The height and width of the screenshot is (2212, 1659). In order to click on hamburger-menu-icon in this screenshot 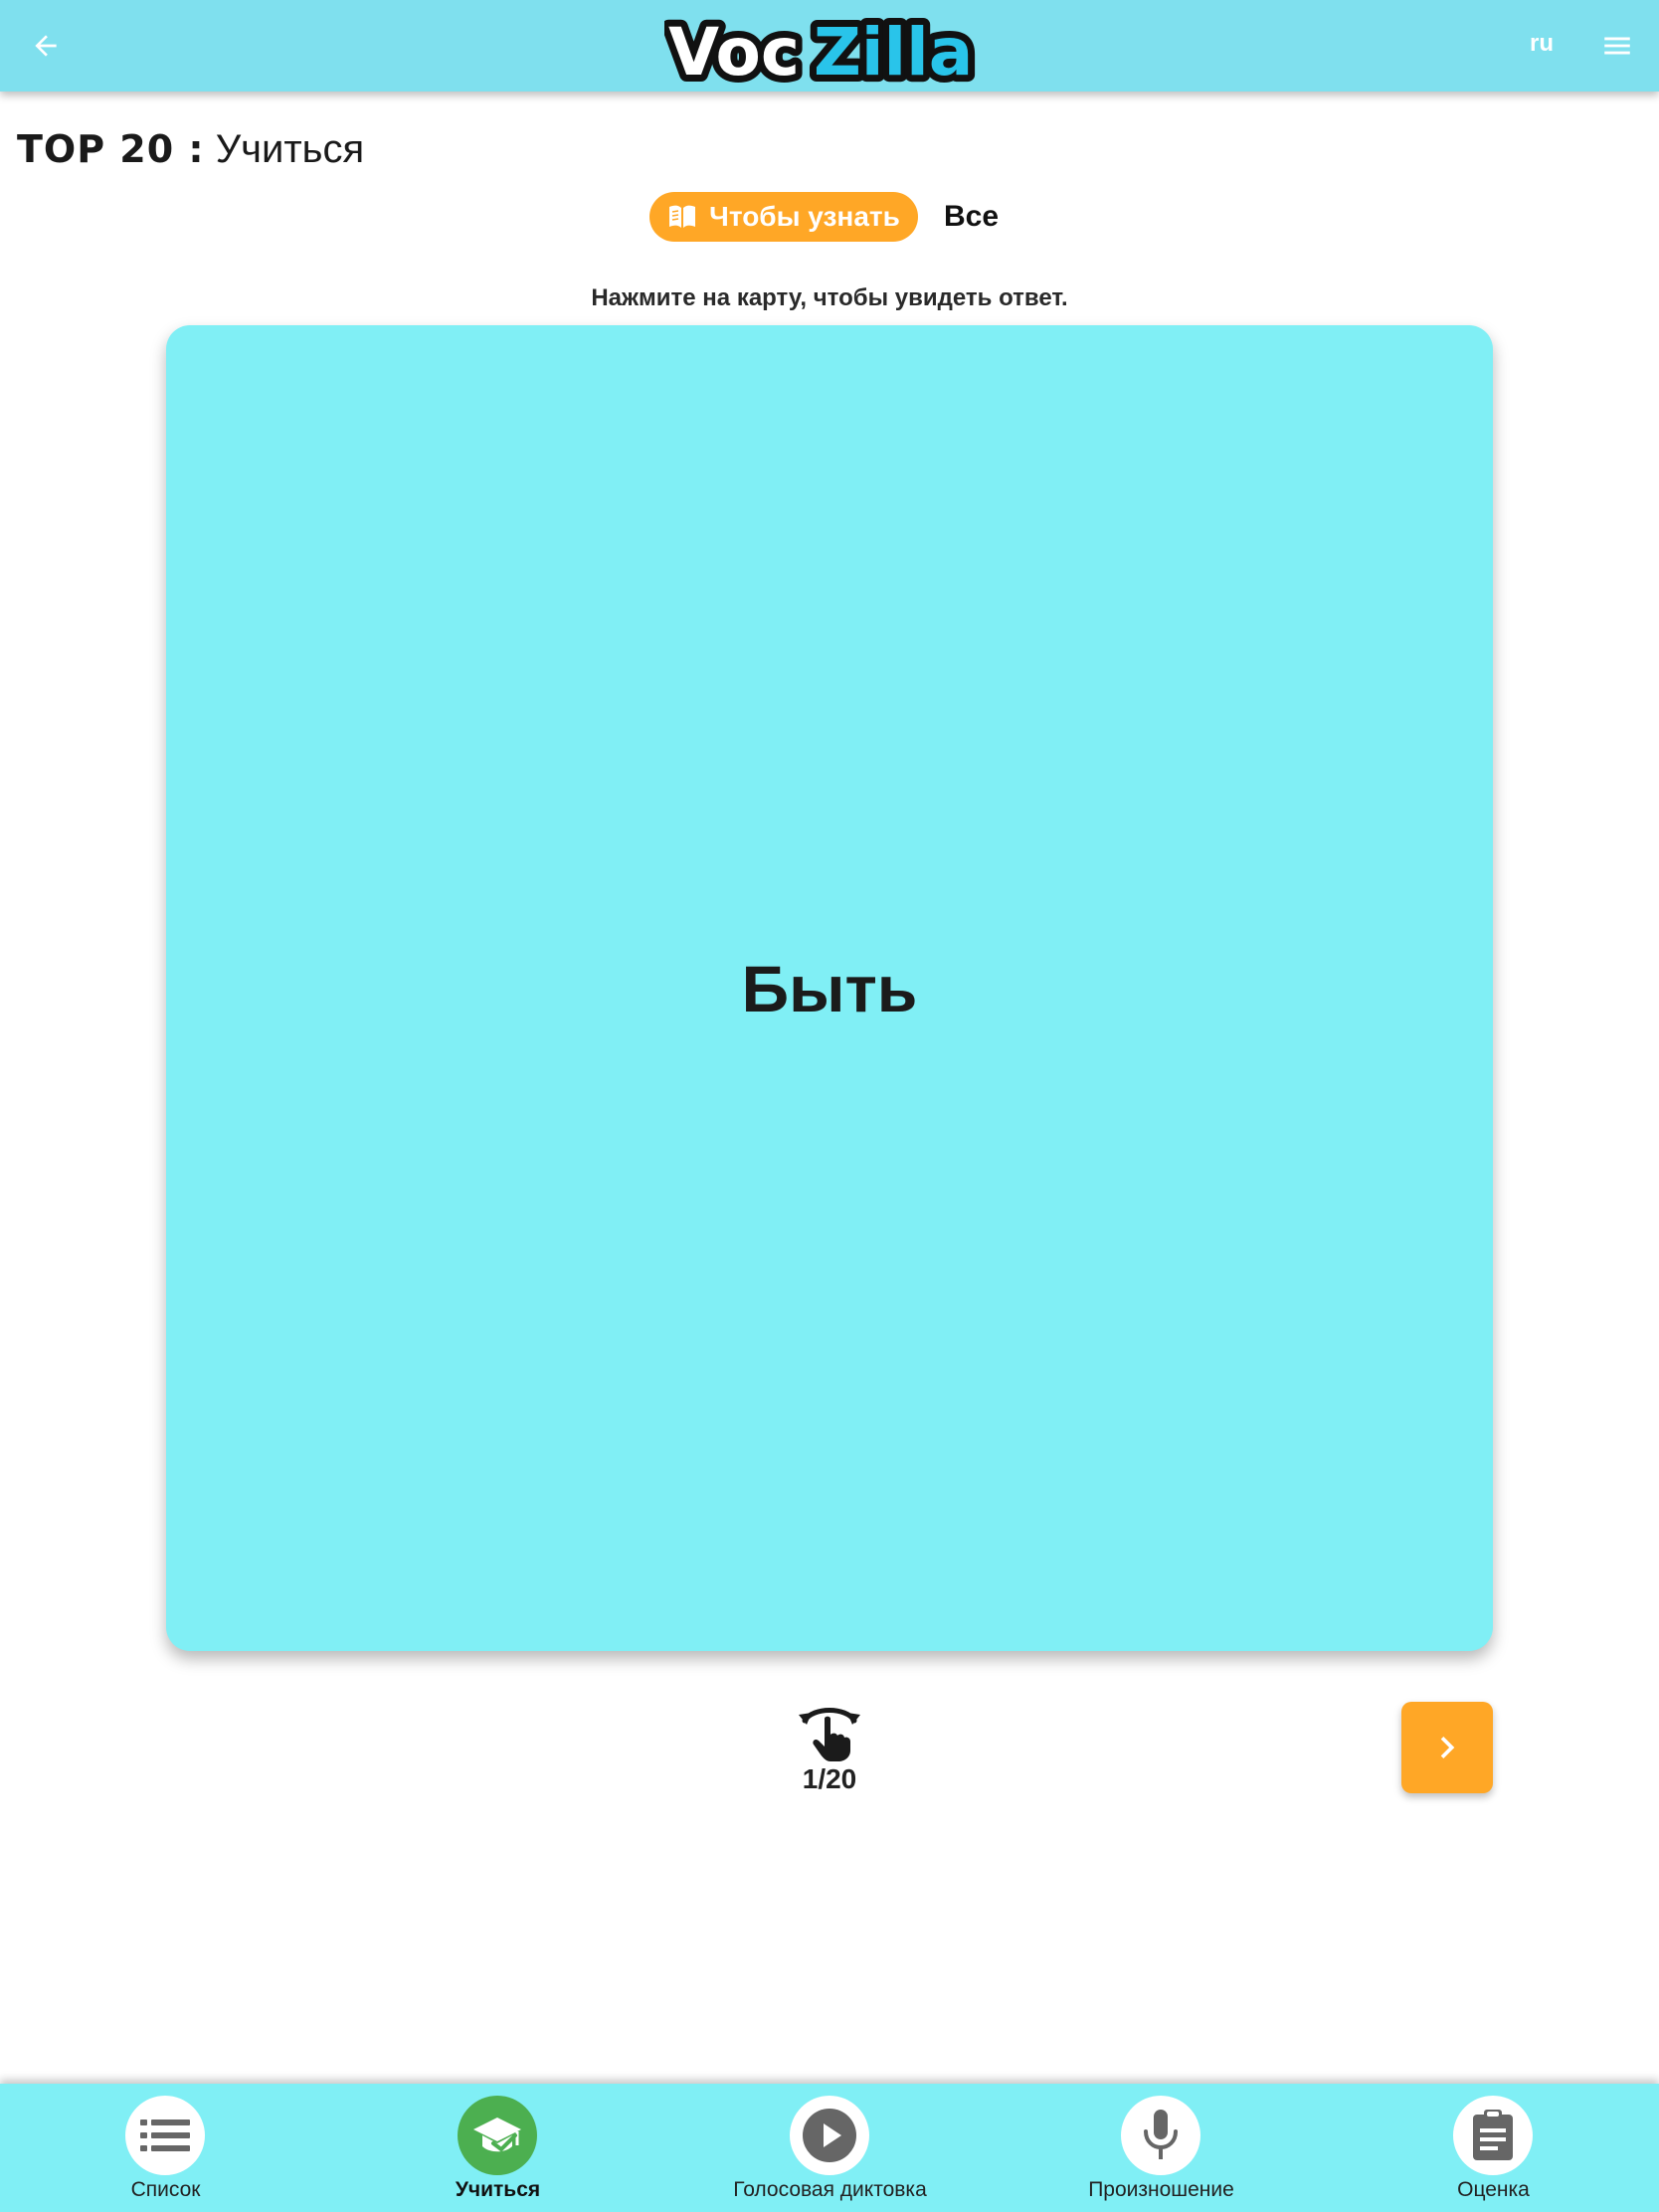, I will do `click(1617, 46)`.